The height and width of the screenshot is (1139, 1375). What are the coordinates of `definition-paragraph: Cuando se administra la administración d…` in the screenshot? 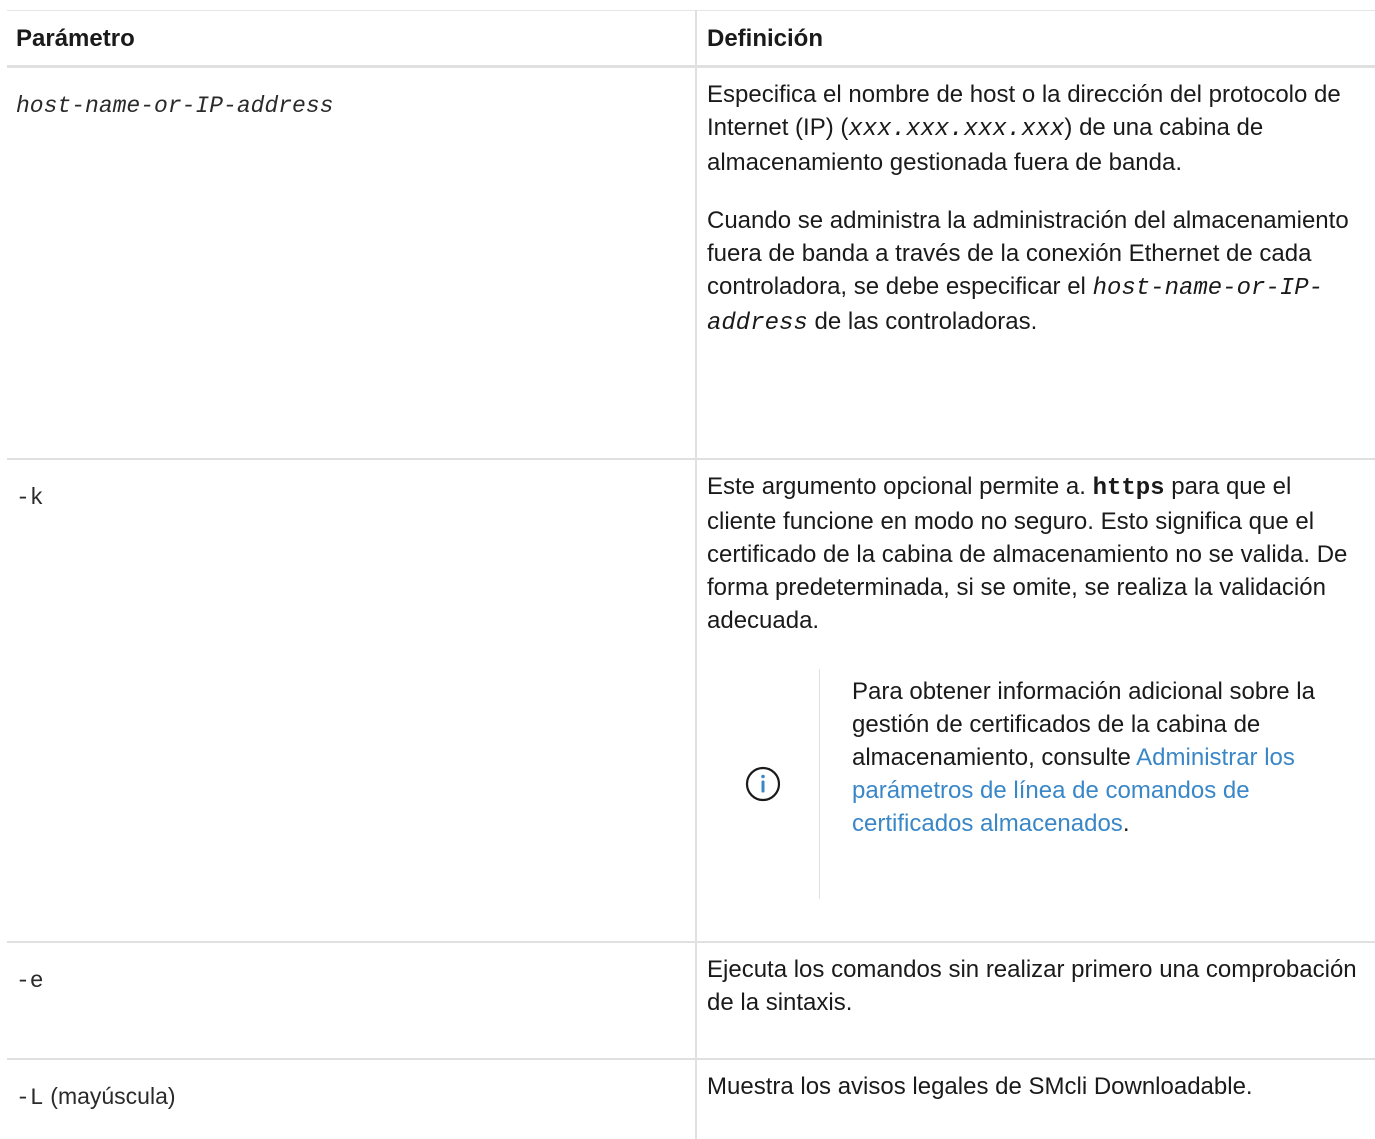 It's located at (1036, 272).